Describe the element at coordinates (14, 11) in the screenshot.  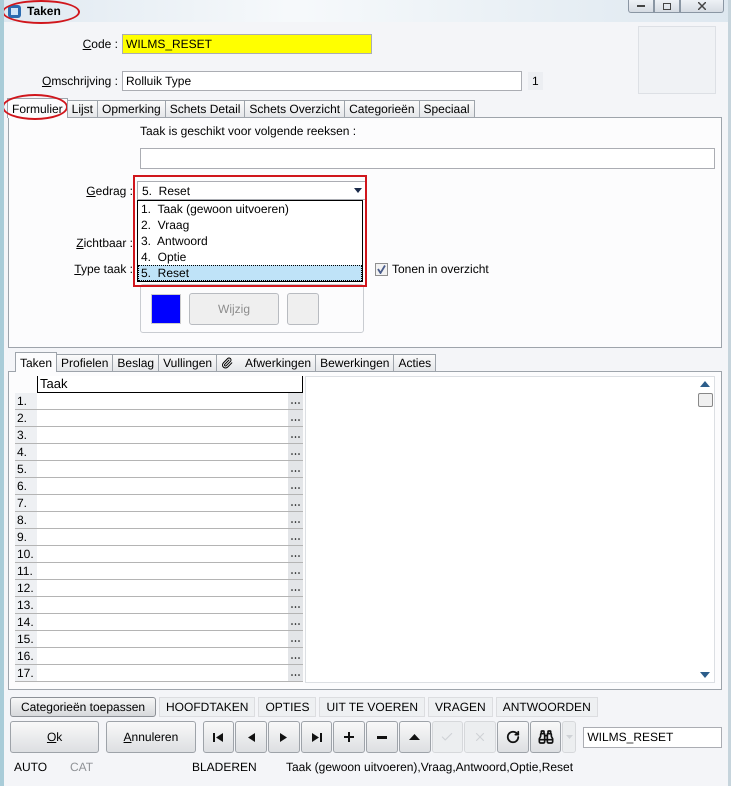
I see `app-icon` at that location.